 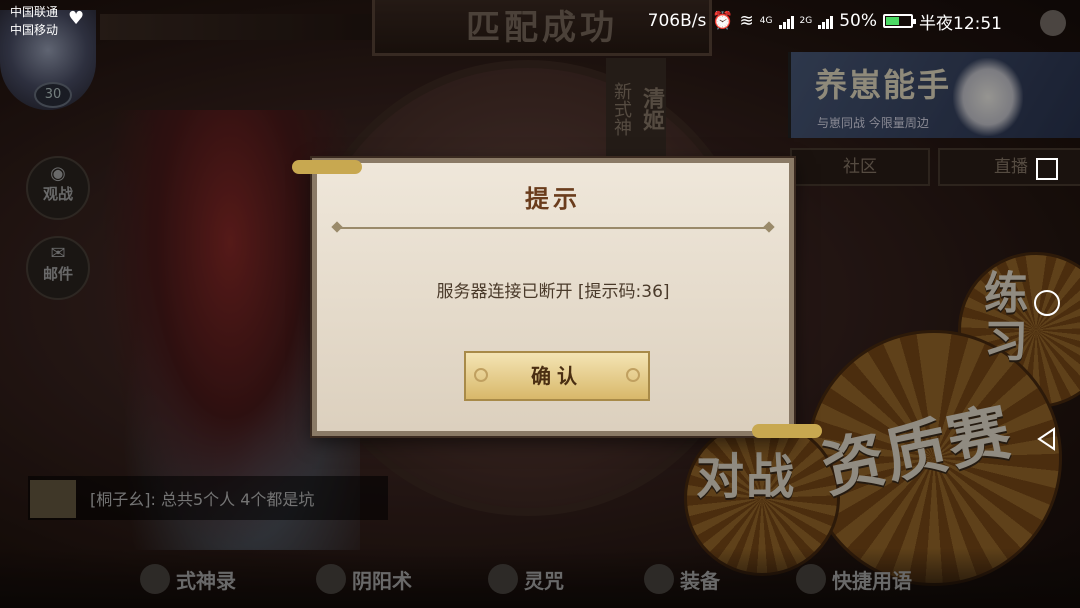 I want to click on eye-icon: ◉, so click(x=58, y=173).